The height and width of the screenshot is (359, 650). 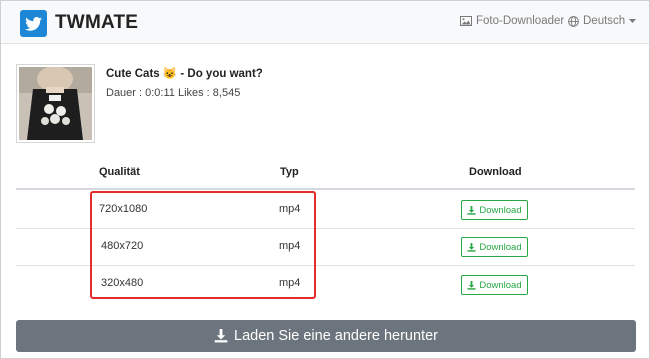 I want to click on language-dropdown: Deutsch, so click(x=602, y=21).